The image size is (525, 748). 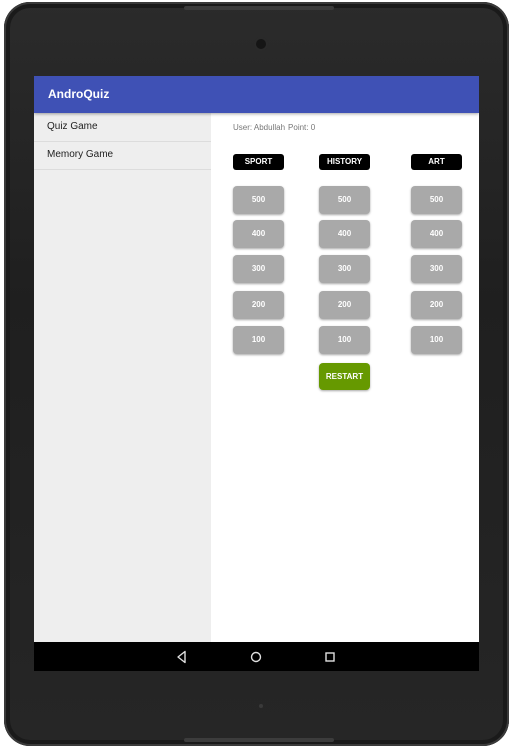 What do you see at coordinates (330, 657) in the screenshot?
I see `recents-icon` at bounding box center [330, 657].